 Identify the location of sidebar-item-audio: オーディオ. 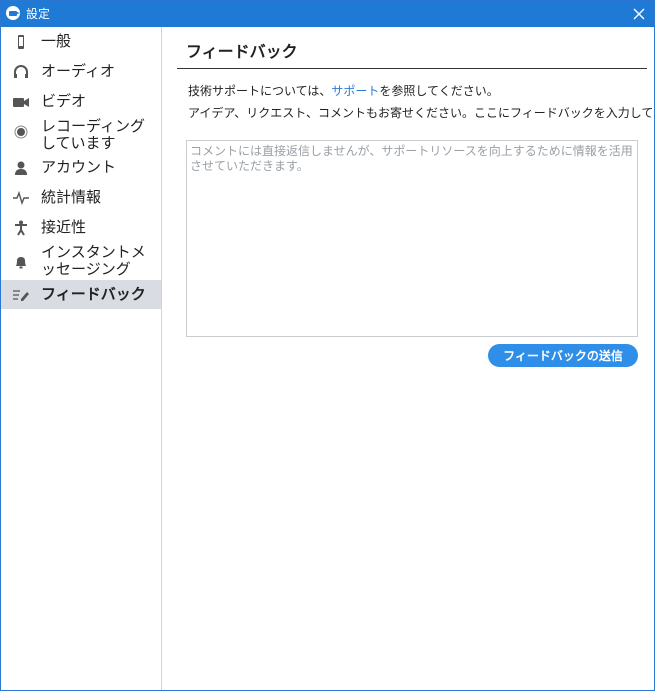
(81, 72).